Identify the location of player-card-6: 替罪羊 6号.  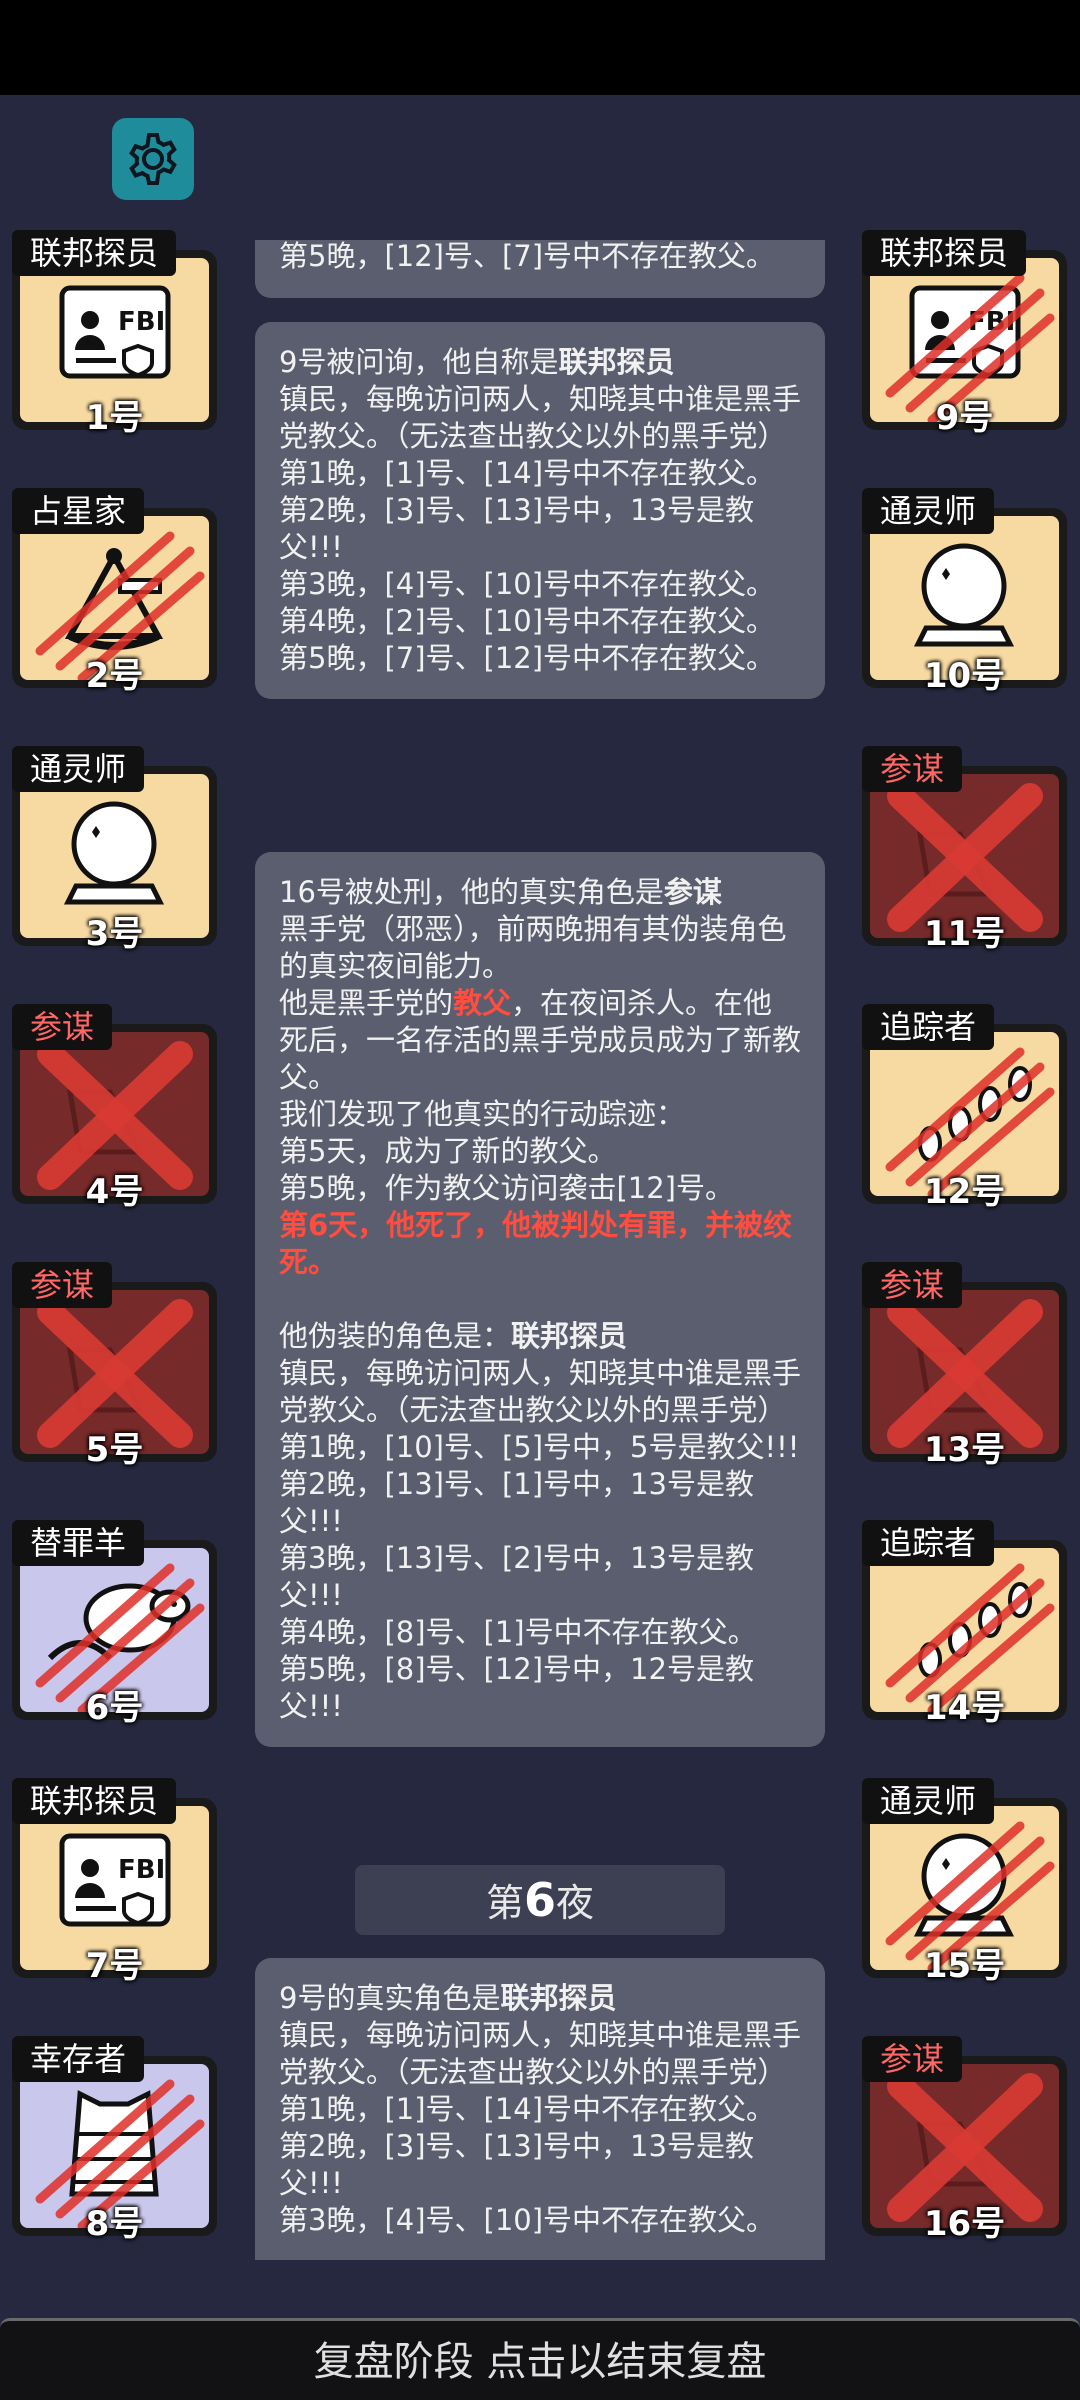
(114, 1625).